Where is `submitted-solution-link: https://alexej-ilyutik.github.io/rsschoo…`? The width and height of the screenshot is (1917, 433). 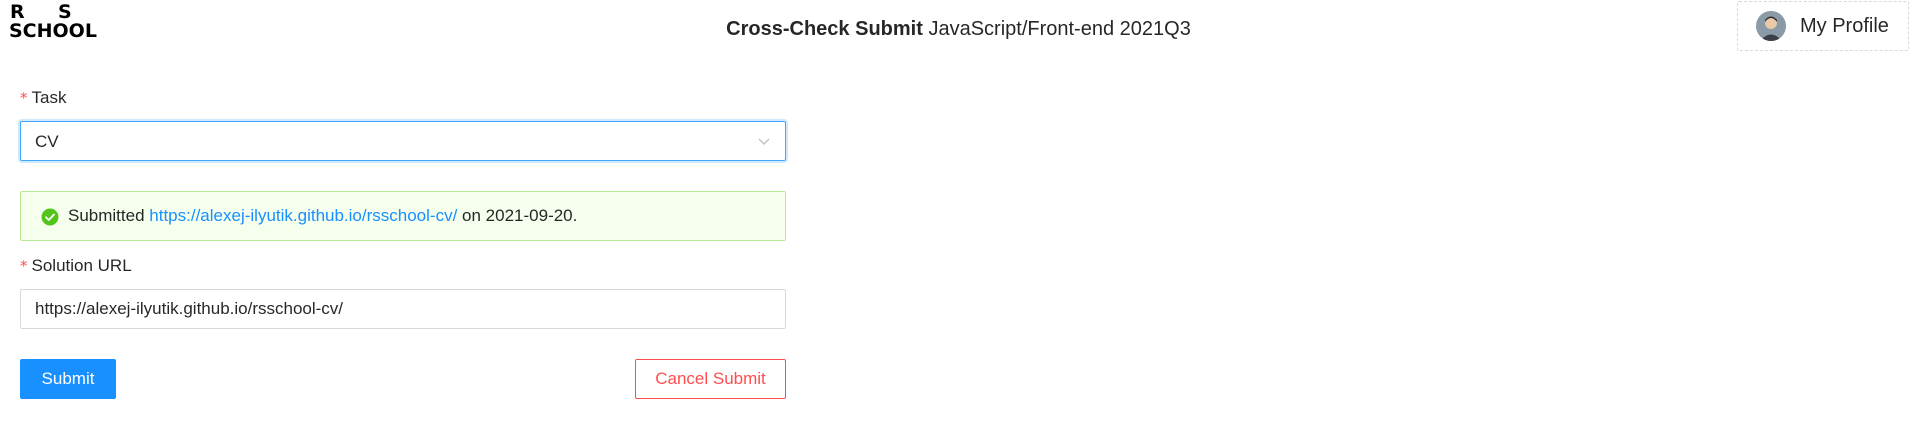 submitted-solution-link: https://alexej-ilyutik.github.io/rsschoo… is located at coordinates (303, 215).